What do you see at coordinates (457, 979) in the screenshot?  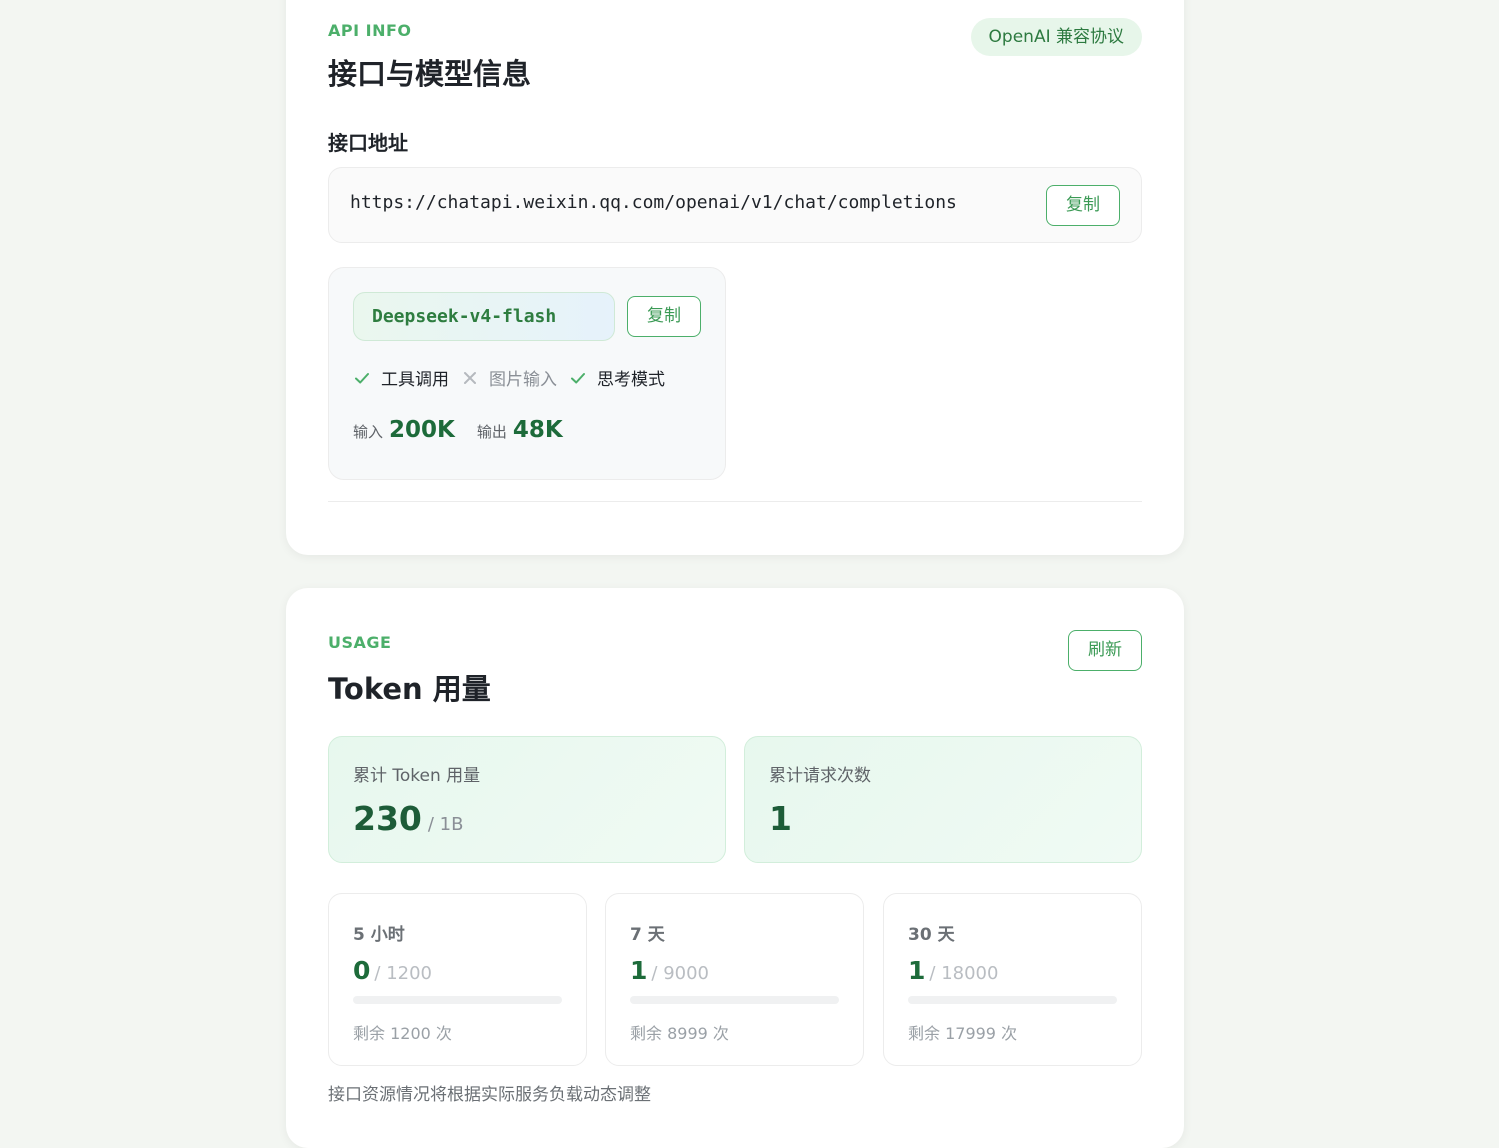 I see `quota-card-5h: 5 小时 0/ 1200 剩余 1200 次` at bounding box center [457, 979].